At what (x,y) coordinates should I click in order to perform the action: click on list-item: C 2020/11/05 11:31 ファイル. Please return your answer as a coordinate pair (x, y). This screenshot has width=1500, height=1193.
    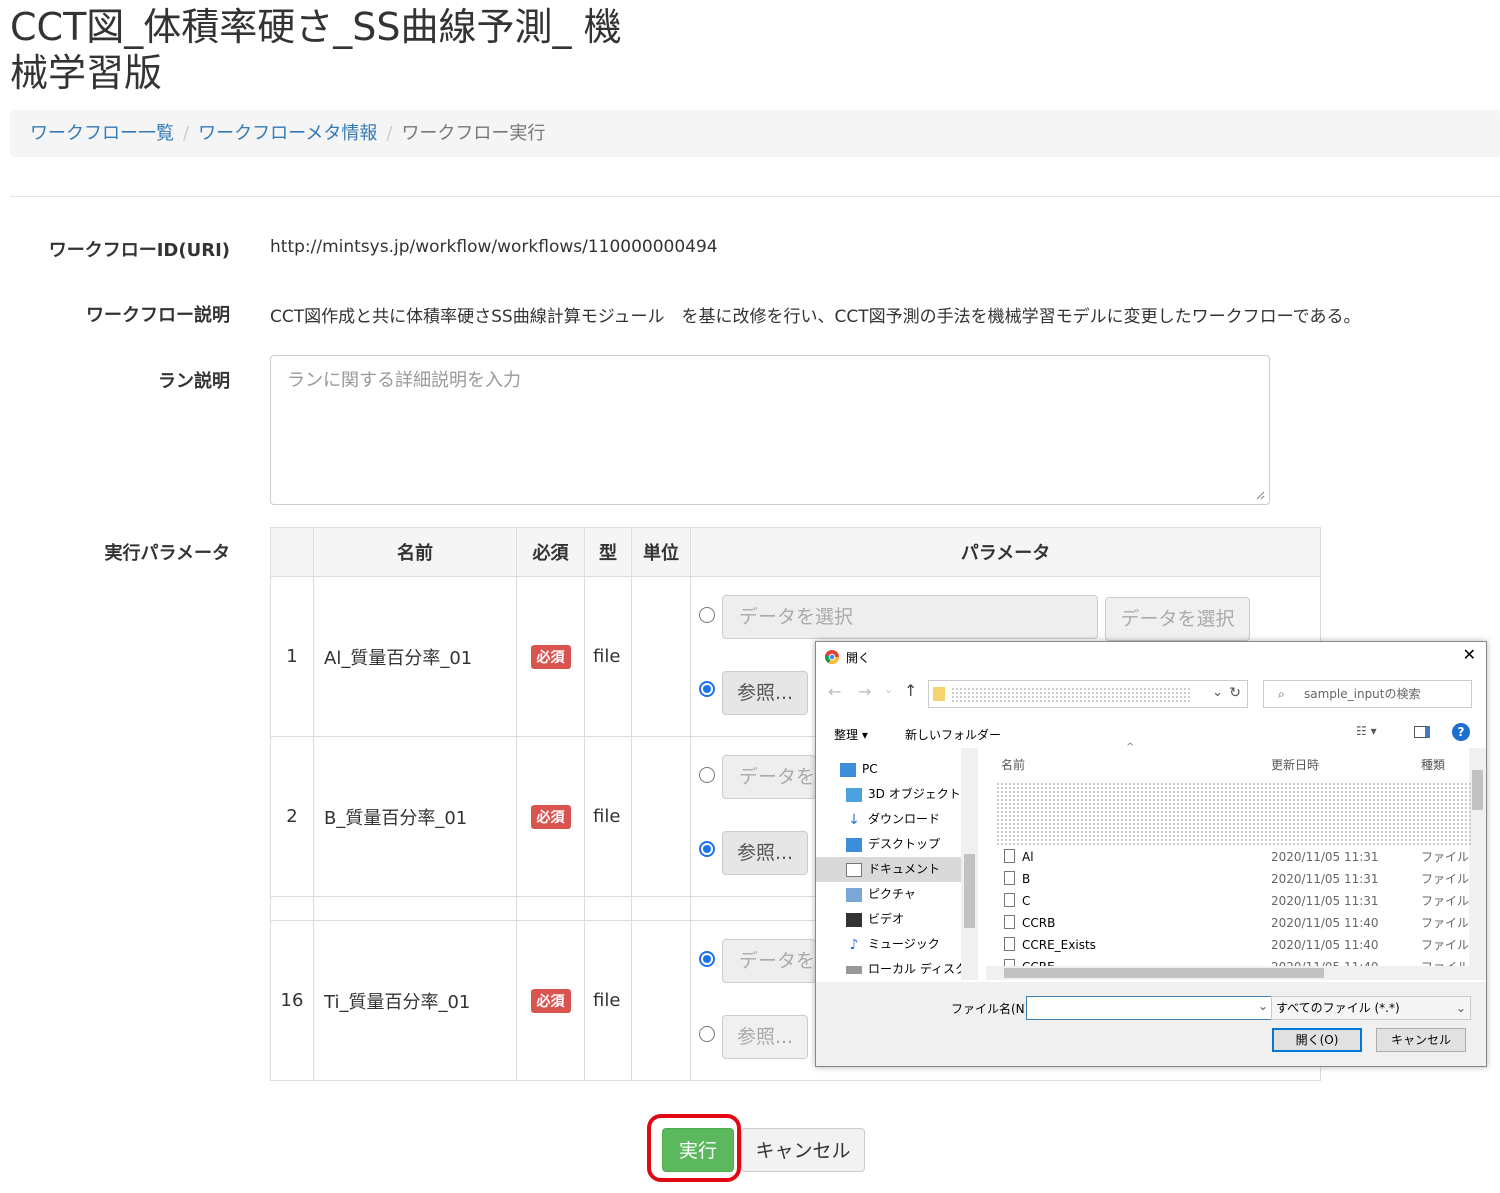
    Looking at the image, I should click on (1239, 901).